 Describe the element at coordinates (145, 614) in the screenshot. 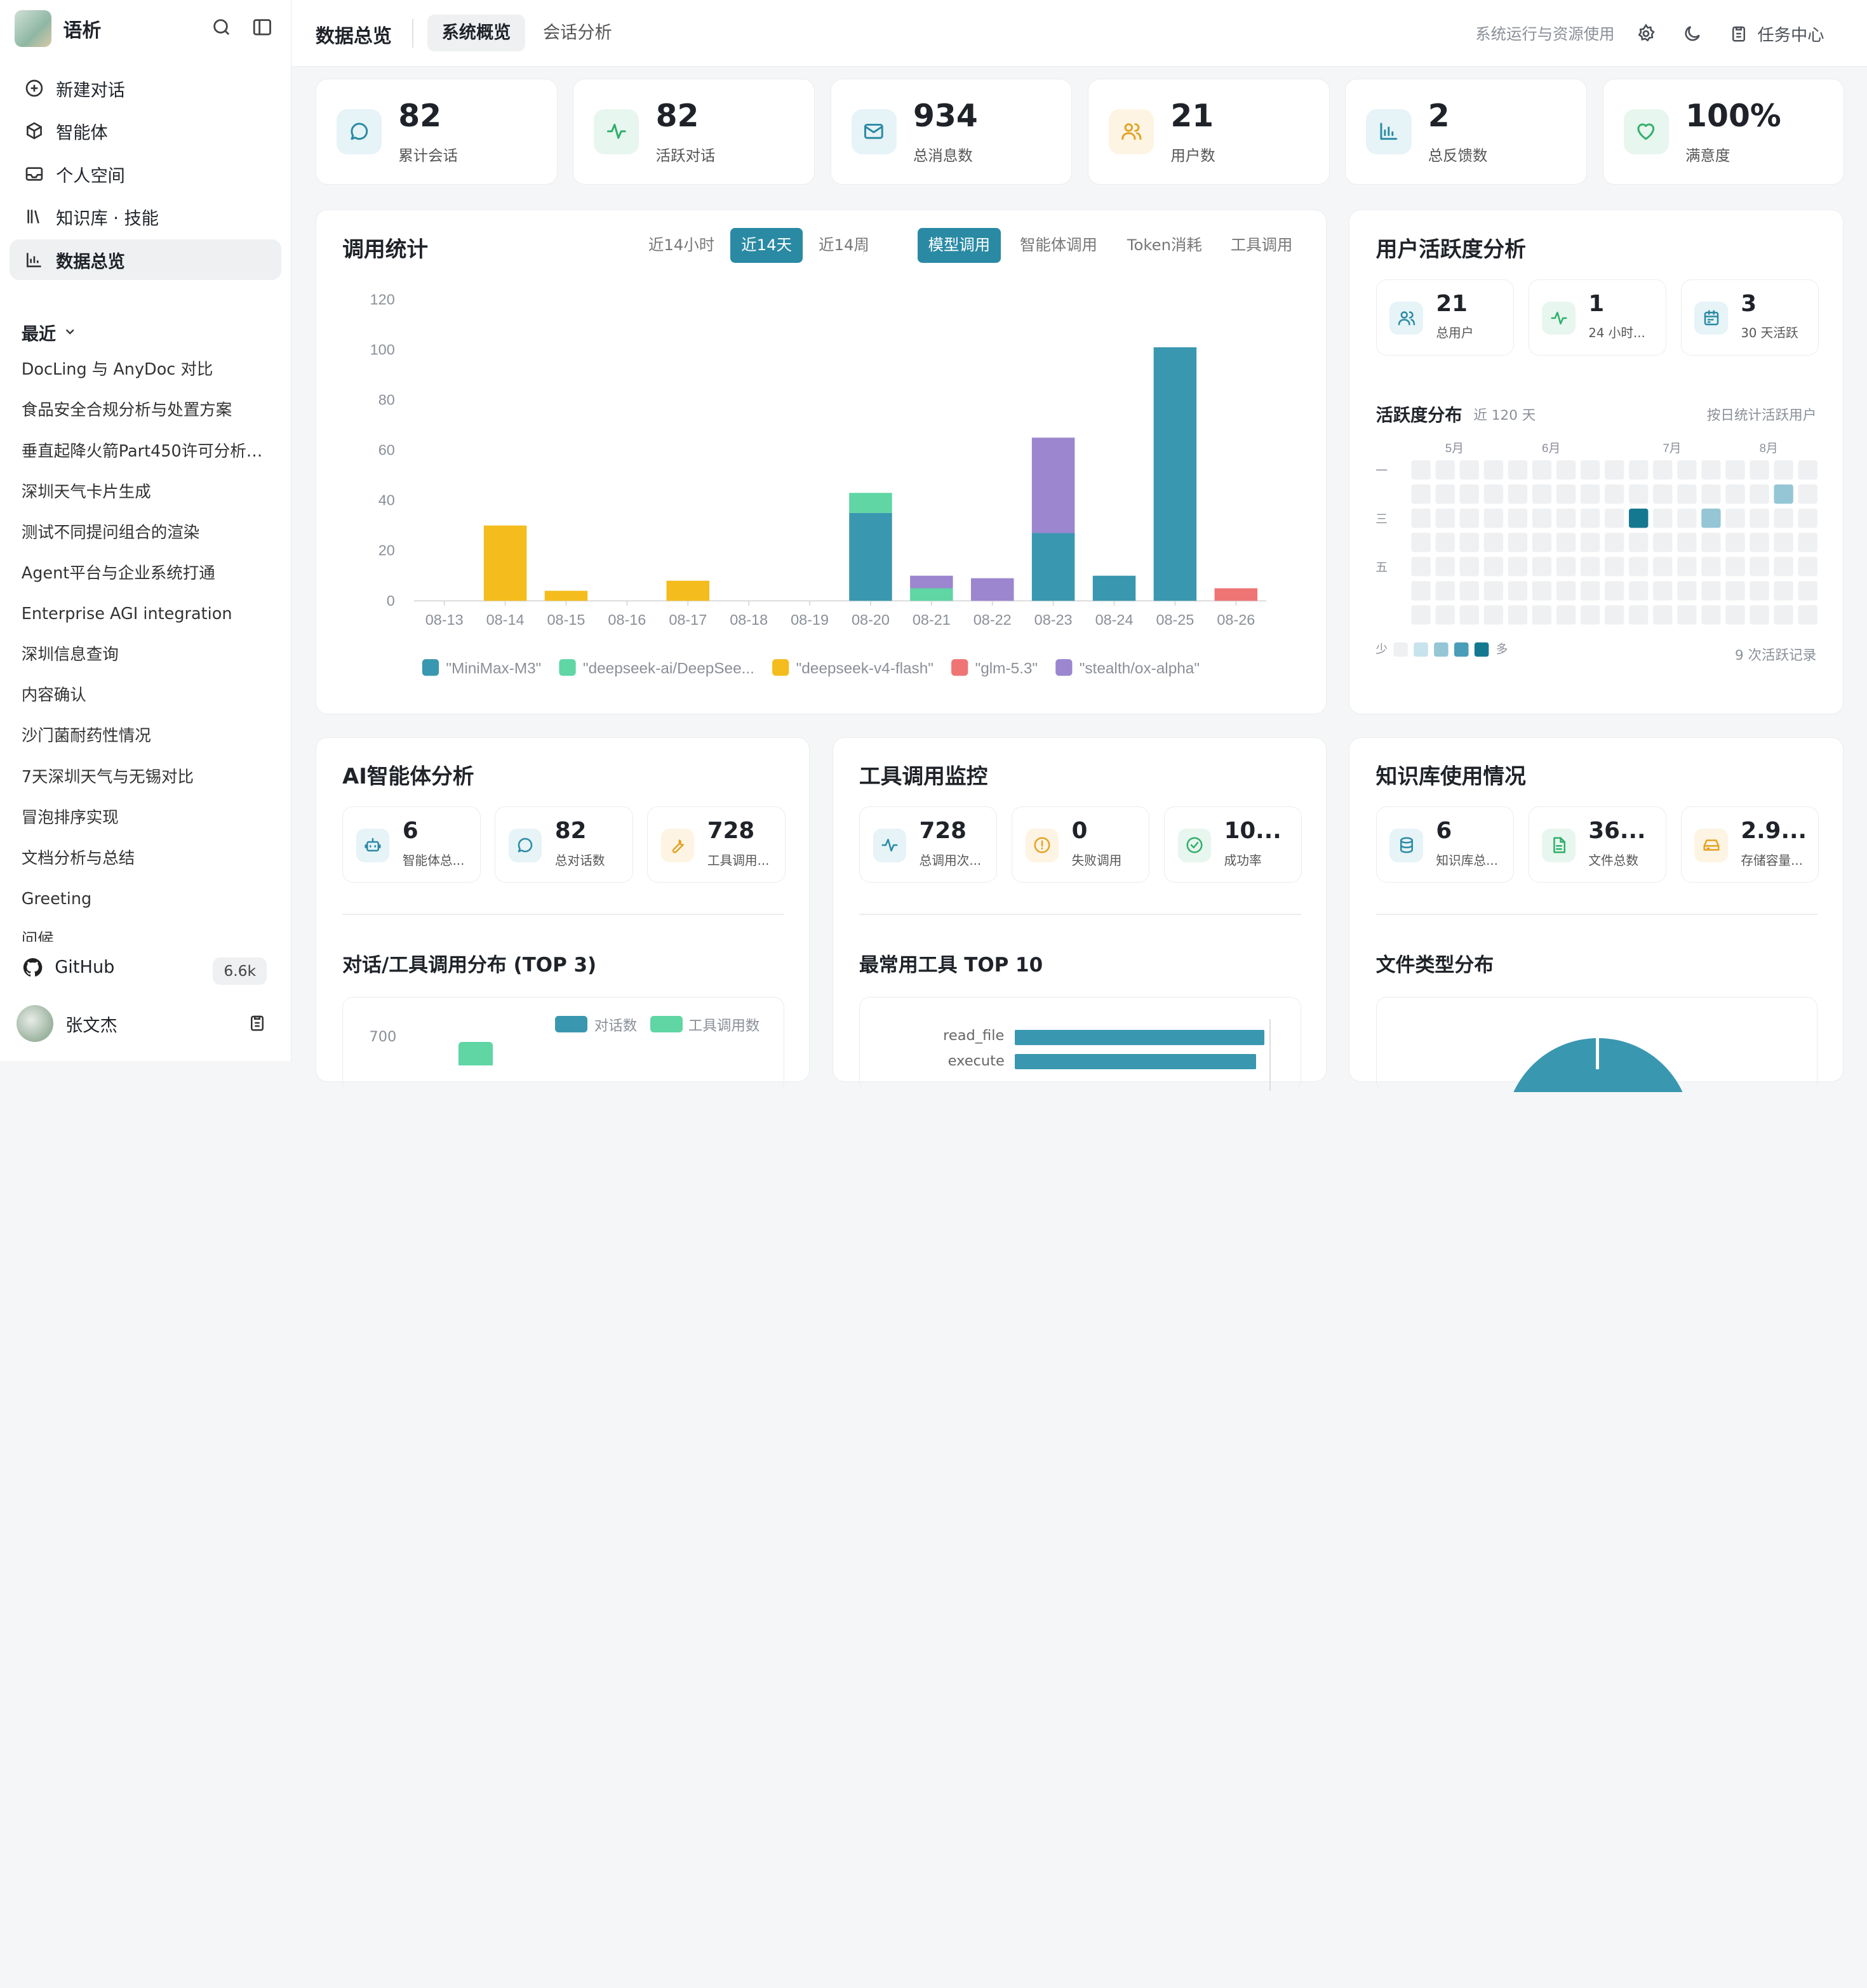

I see `recent-chat-item: Enterprise AGI integration` at that location.